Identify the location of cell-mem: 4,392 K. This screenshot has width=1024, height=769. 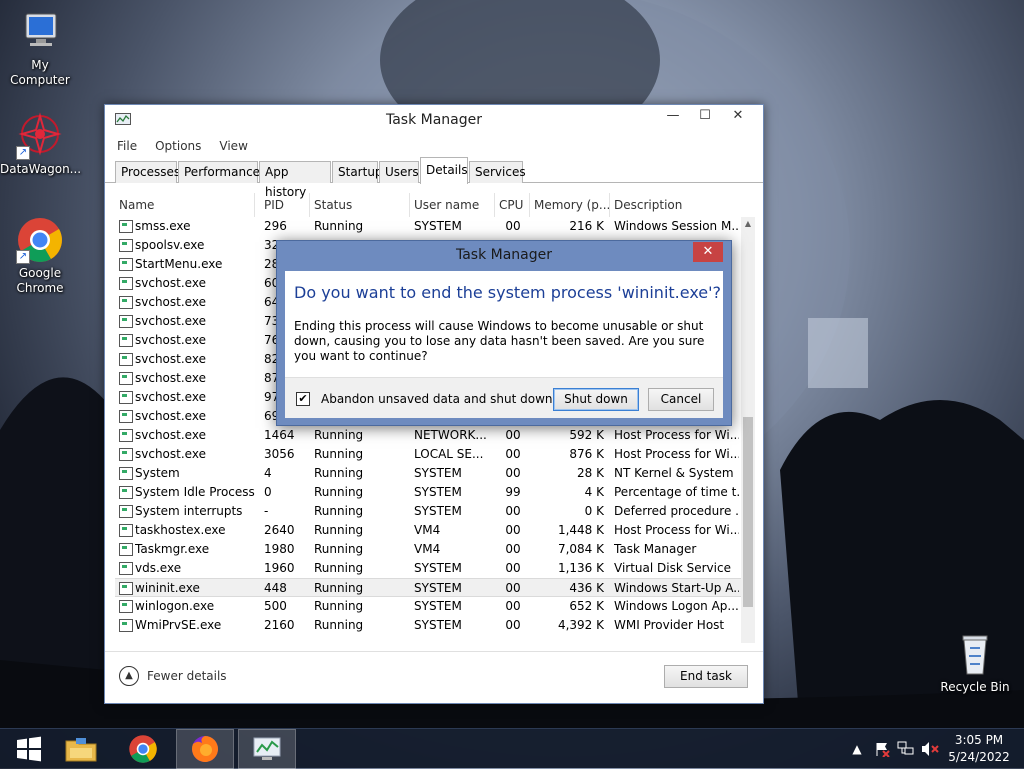
(580, 625).